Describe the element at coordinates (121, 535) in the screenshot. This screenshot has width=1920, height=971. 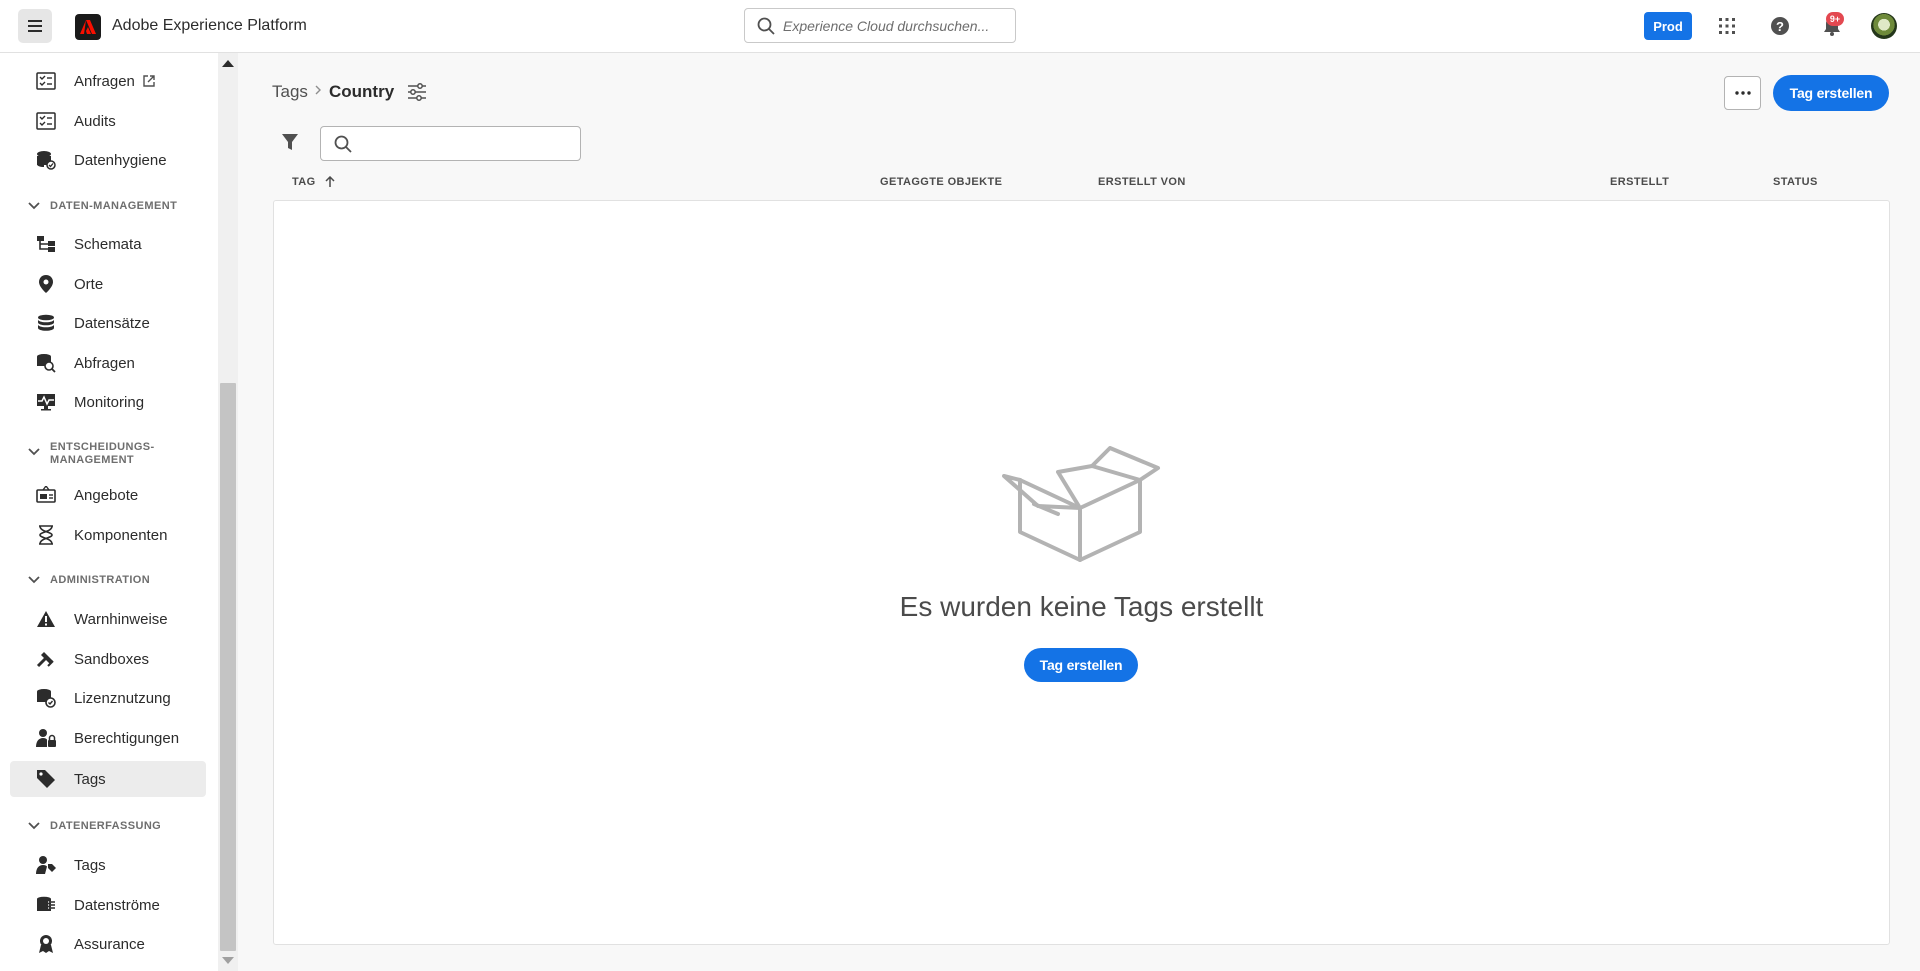
I see `sidebar-item-label: Komponenten` at that location.